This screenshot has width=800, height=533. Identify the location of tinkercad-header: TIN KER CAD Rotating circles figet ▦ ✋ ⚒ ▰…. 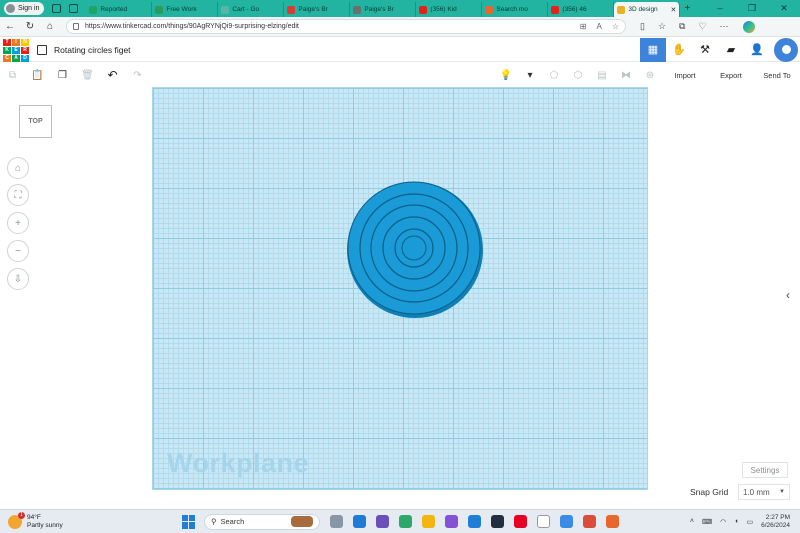
(400, 49).